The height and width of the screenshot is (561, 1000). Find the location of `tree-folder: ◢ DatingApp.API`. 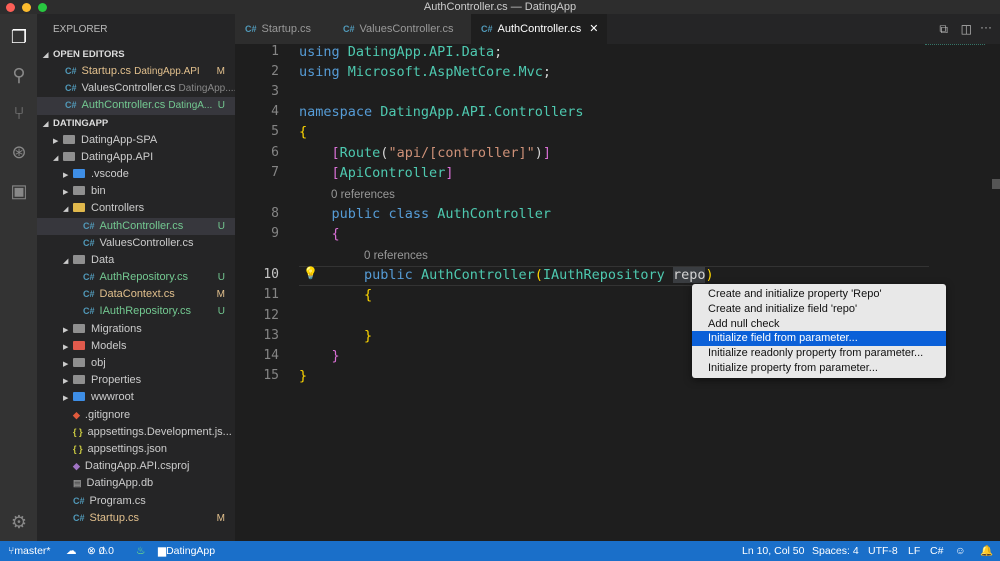

tree-folder: ◢ DatingApp.API is located at coordinates (136, 157).